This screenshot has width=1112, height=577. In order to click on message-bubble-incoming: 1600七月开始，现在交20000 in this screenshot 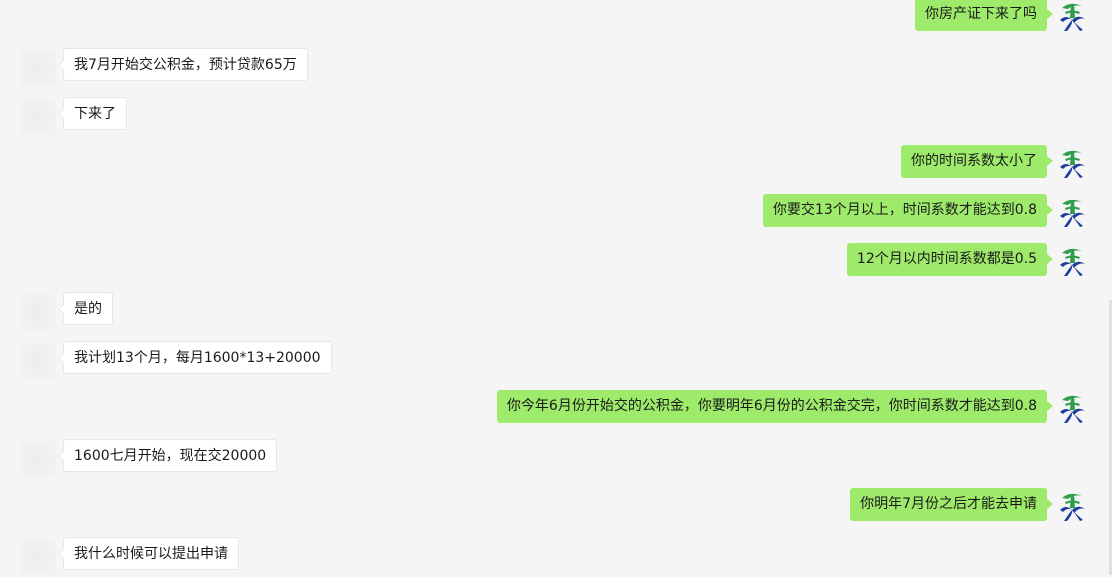, I will do `click(167, 455)`.